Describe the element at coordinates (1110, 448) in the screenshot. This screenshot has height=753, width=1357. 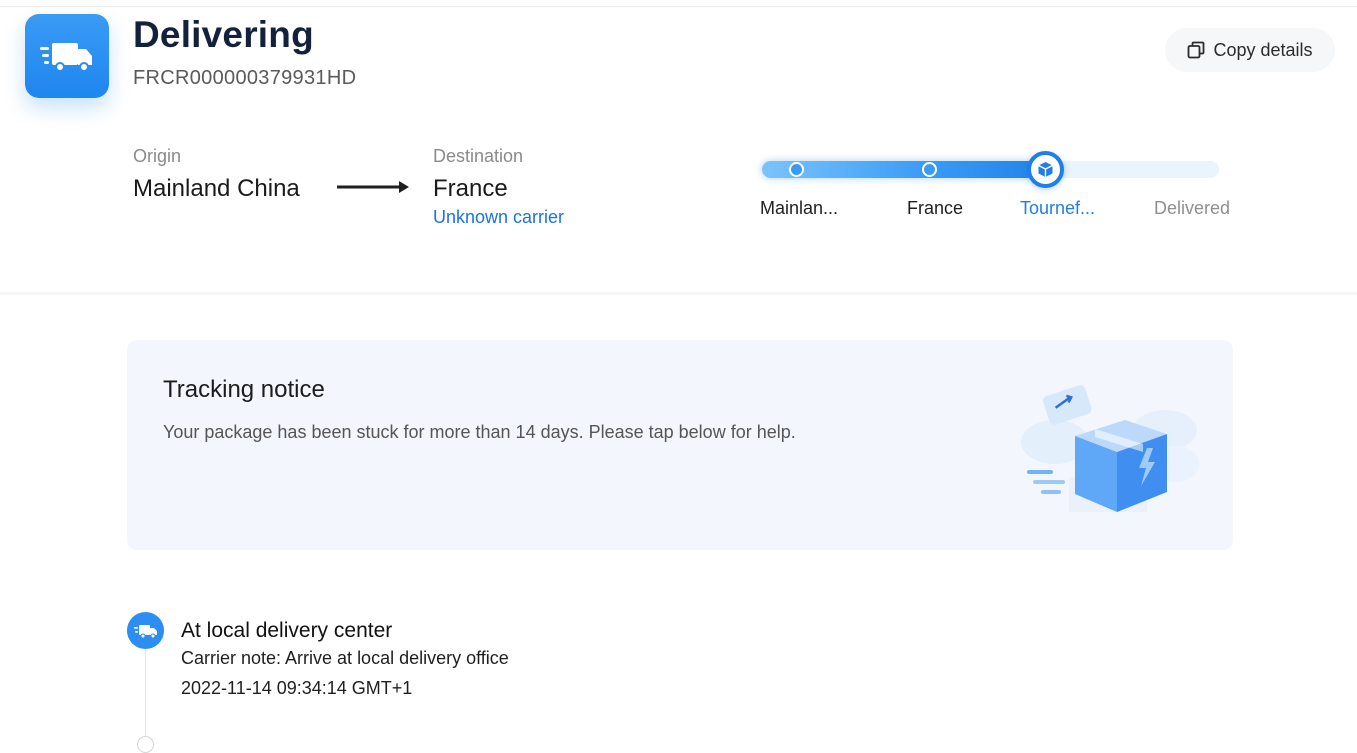
I see `package-box-illustration` at that location.